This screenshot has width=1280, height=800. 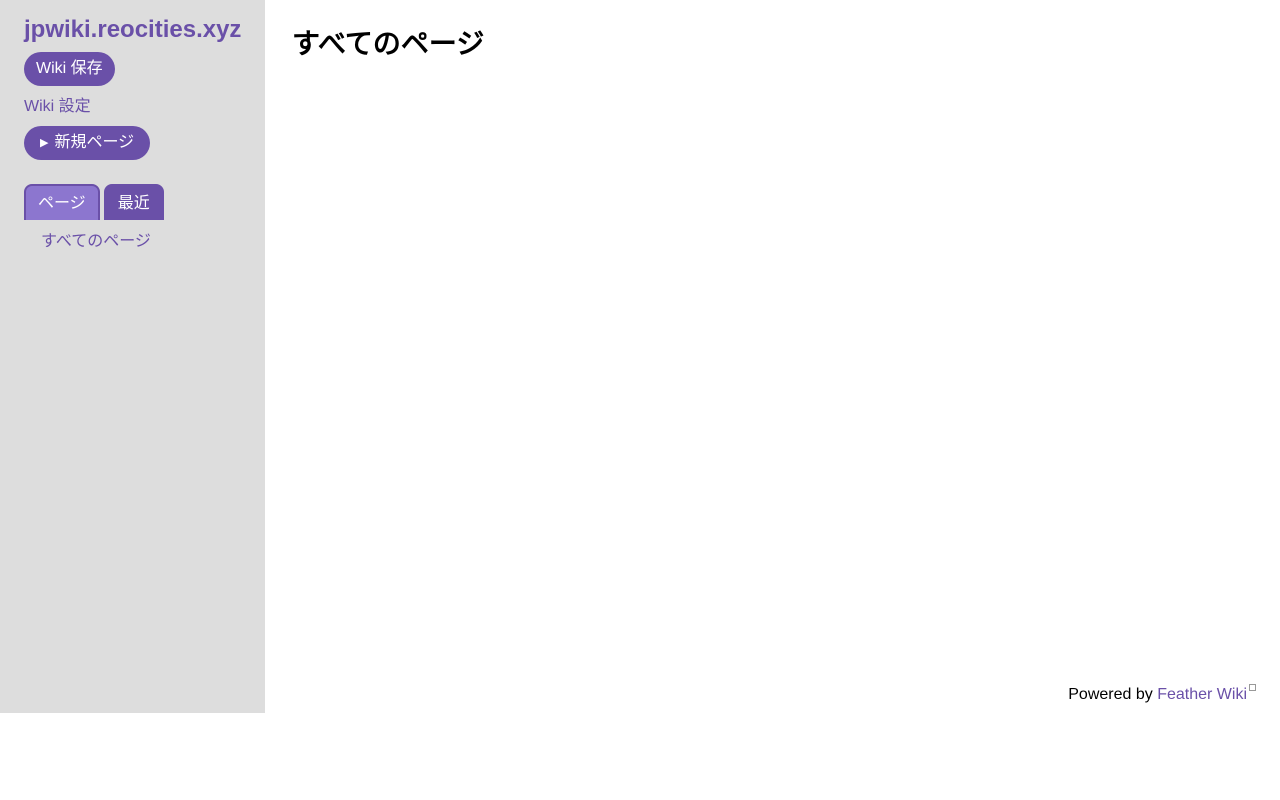 What do you see at coordinates (153, 242) in the screenshot?
I see `list-item: すべてのページ` at bounding box center [153, 242].